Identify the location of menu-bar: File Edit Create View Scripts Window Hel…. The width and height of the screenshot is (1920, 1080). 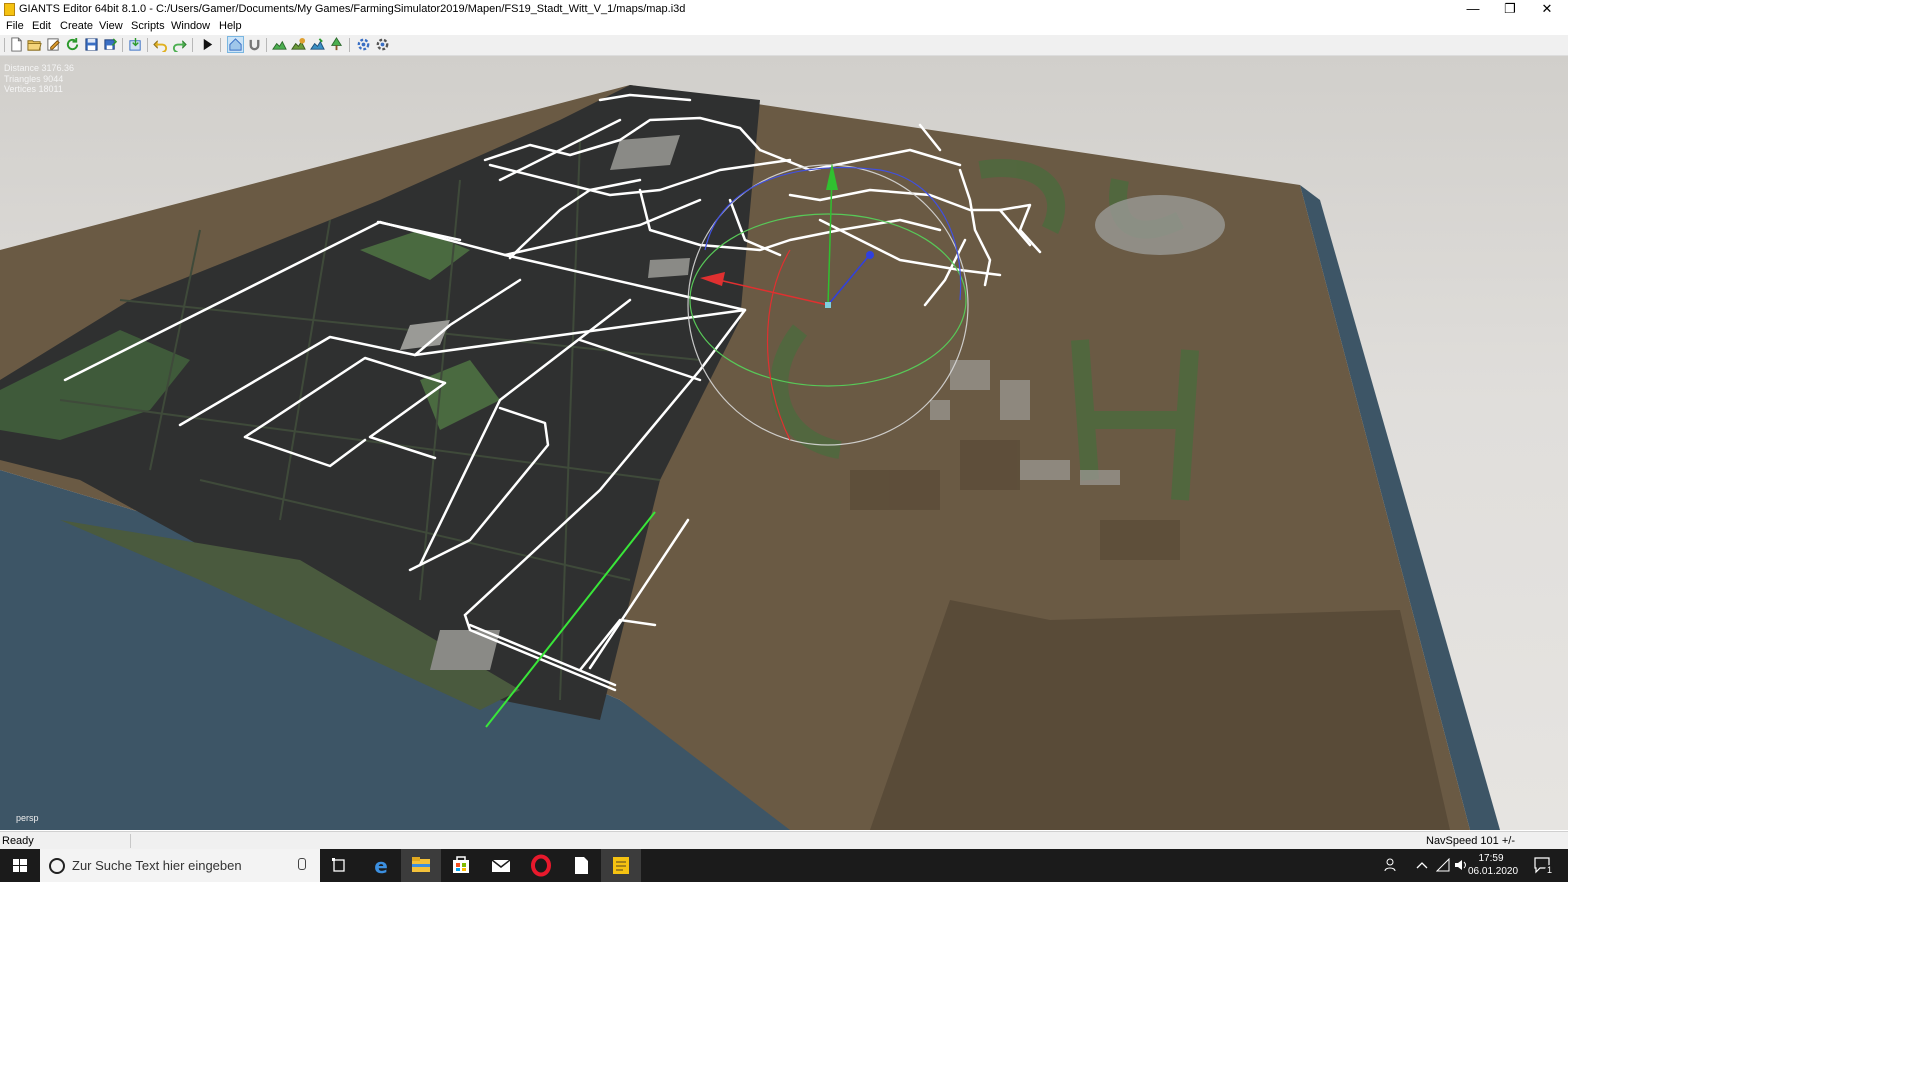
(784, 27).